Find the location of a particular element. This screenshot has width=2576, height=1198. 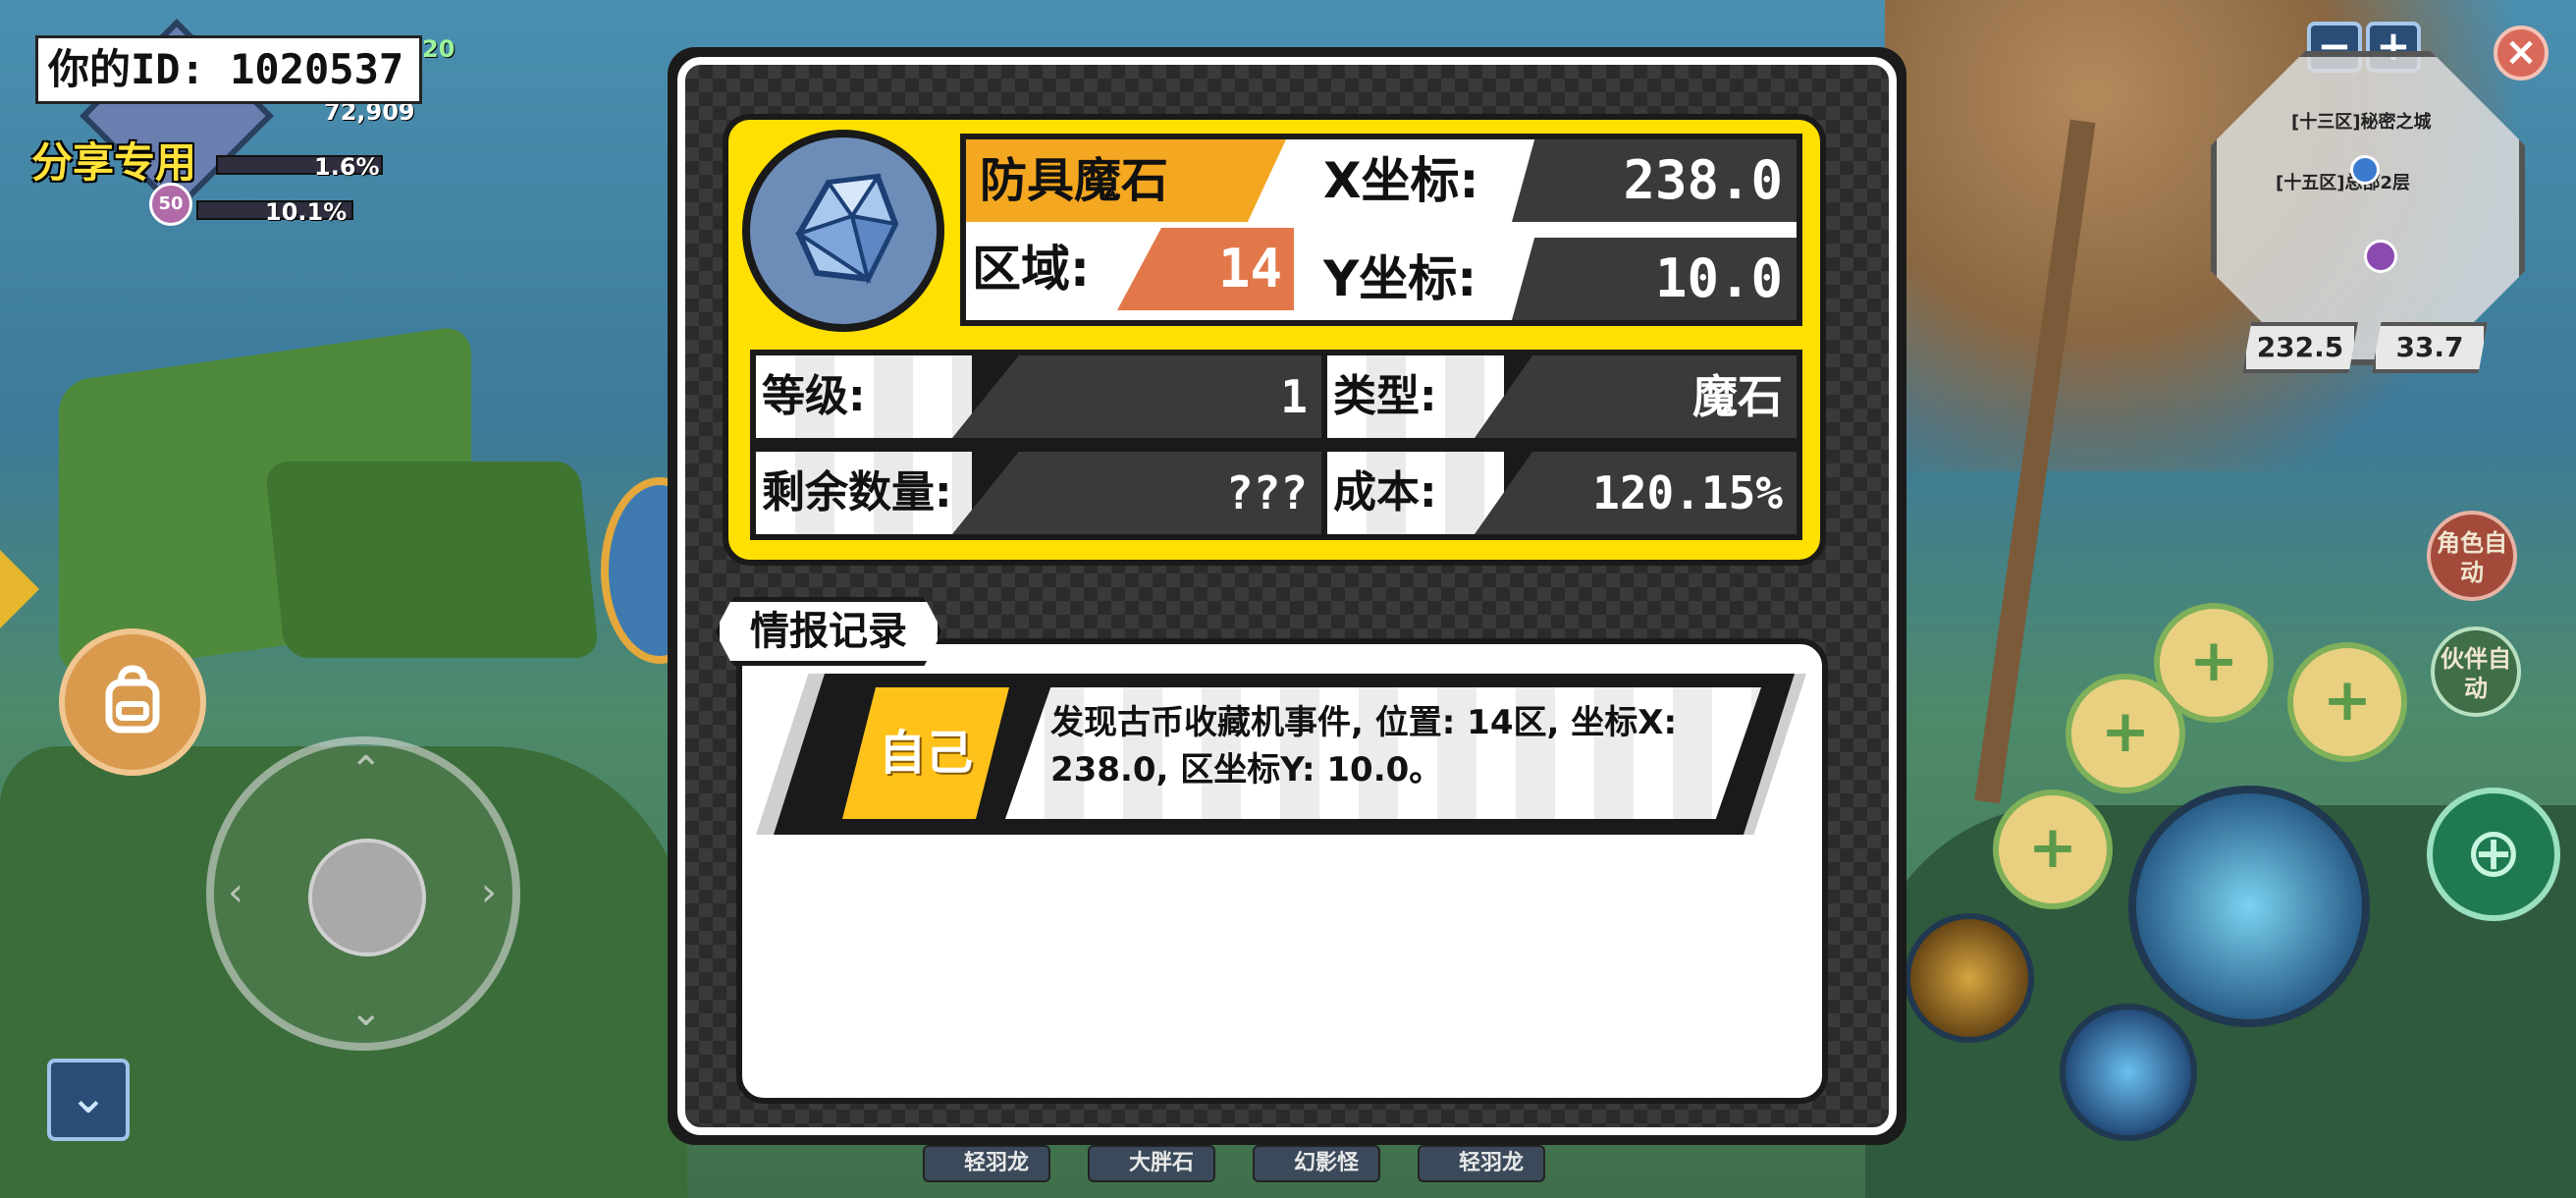

movement-joystick: ⌃ ⌄ ‹ › is located at coordinates (363, 893).